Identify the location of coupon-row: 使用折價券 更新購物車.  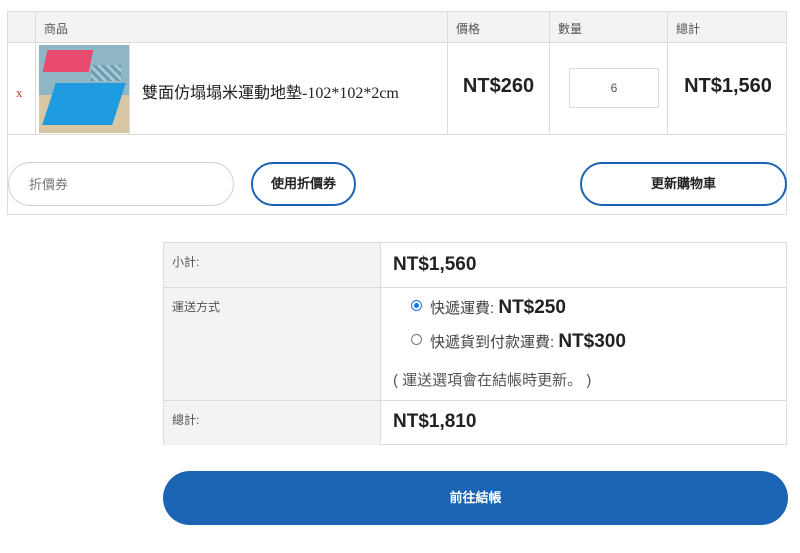
(397, 175).